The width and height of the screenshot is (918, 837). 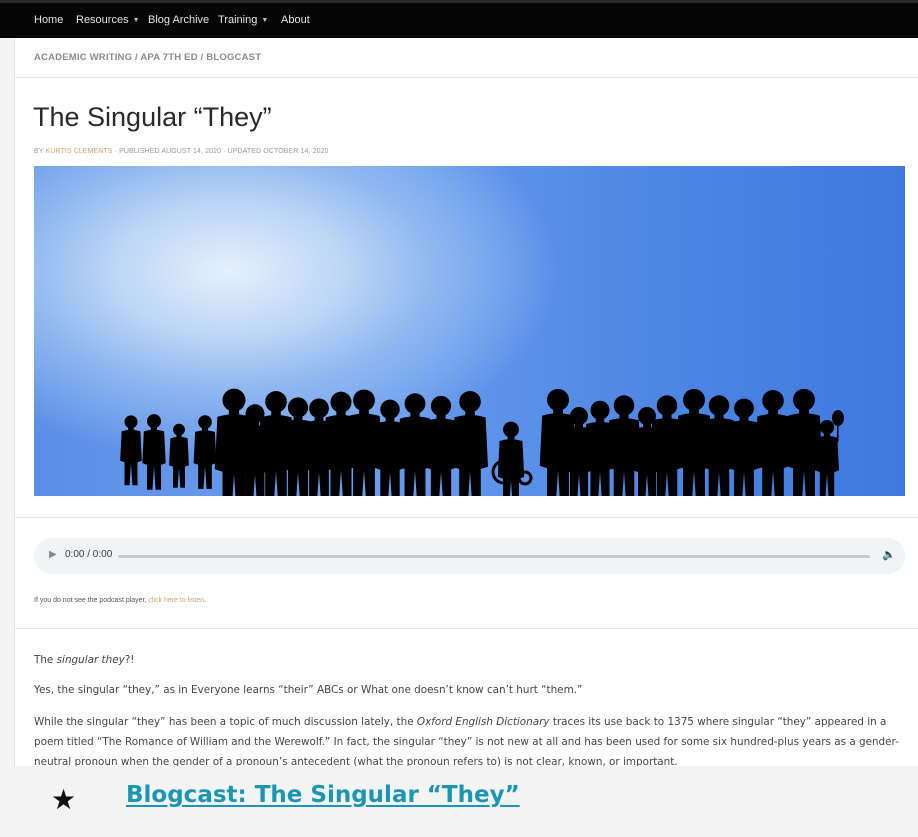 I want to click on nav-about-label: About, so click(x=295, y=20).